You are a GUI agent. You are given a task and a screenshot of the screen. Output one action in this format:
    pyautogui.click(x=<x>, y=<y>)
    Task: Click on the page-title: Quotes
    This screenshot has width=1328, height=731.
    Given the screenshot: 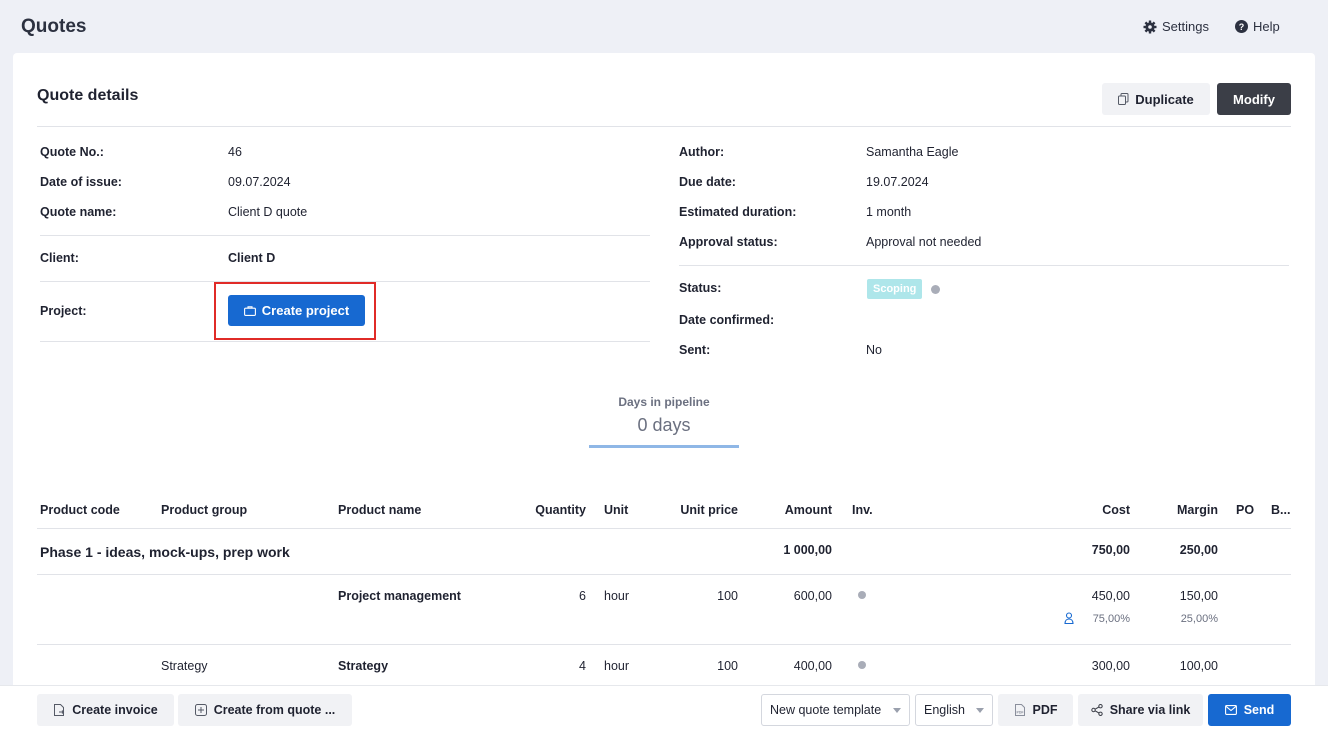 What is the action you would take?
    pyautogui.click(x=54, y=26)
    